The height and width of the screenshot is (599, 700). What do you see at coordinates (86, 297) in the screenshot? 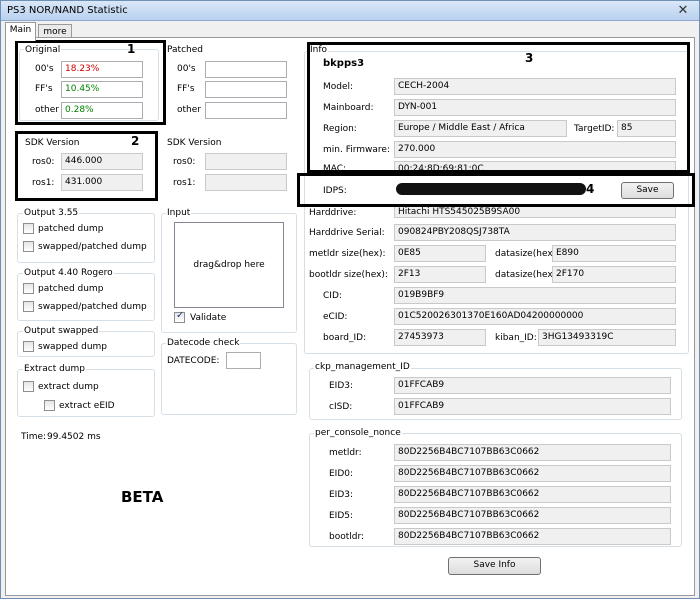
I see `output440-group` at bounding box center [86, 297].